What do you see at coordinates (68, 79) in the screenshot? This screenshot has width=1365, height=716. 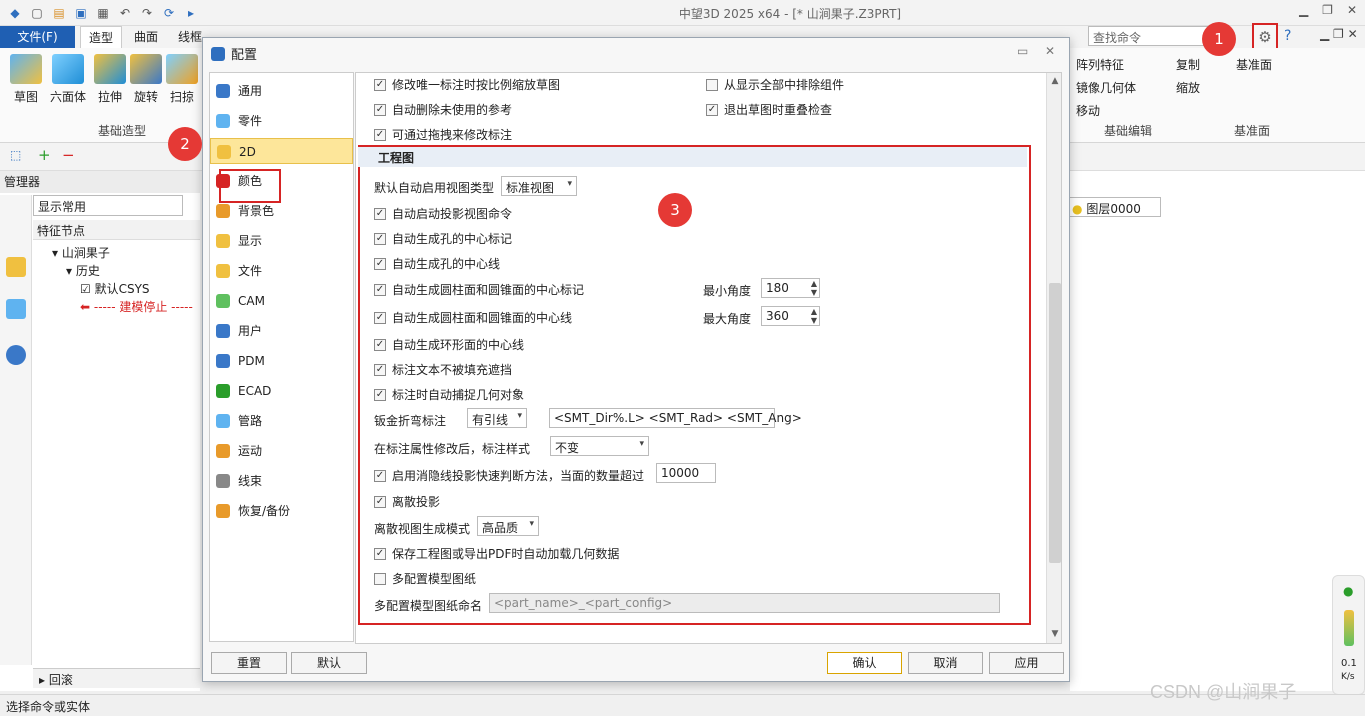 I see `box-button: 六面体` at bounding box center [68, 79].